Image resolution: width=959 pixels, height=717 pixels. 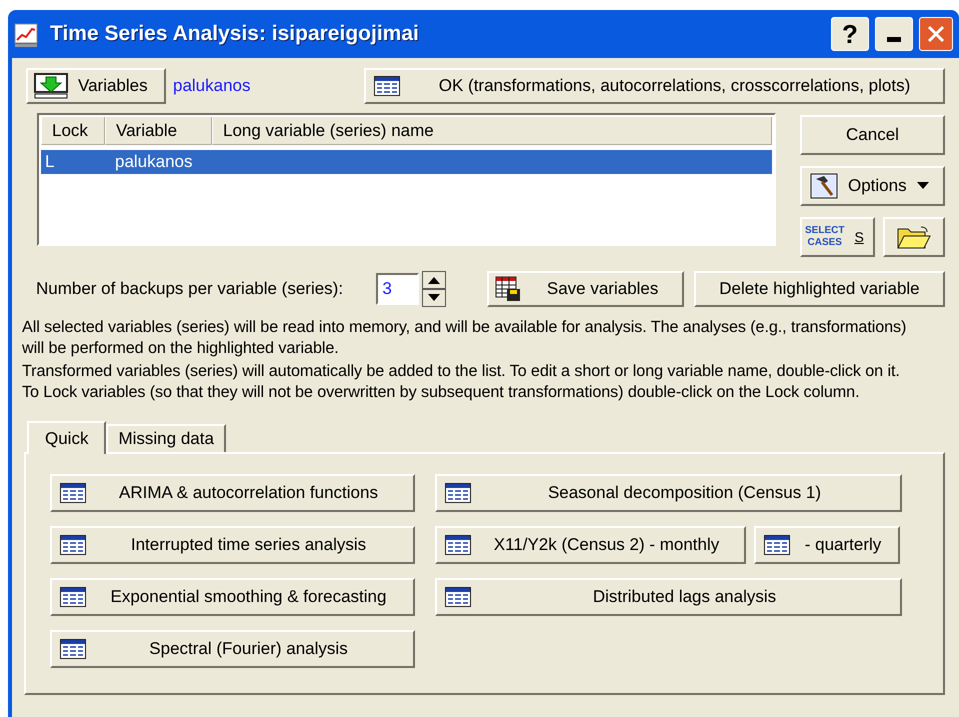 I want to click on analysis-button: Seasonal decomposition (Census 1), so click(x=668, y=493).